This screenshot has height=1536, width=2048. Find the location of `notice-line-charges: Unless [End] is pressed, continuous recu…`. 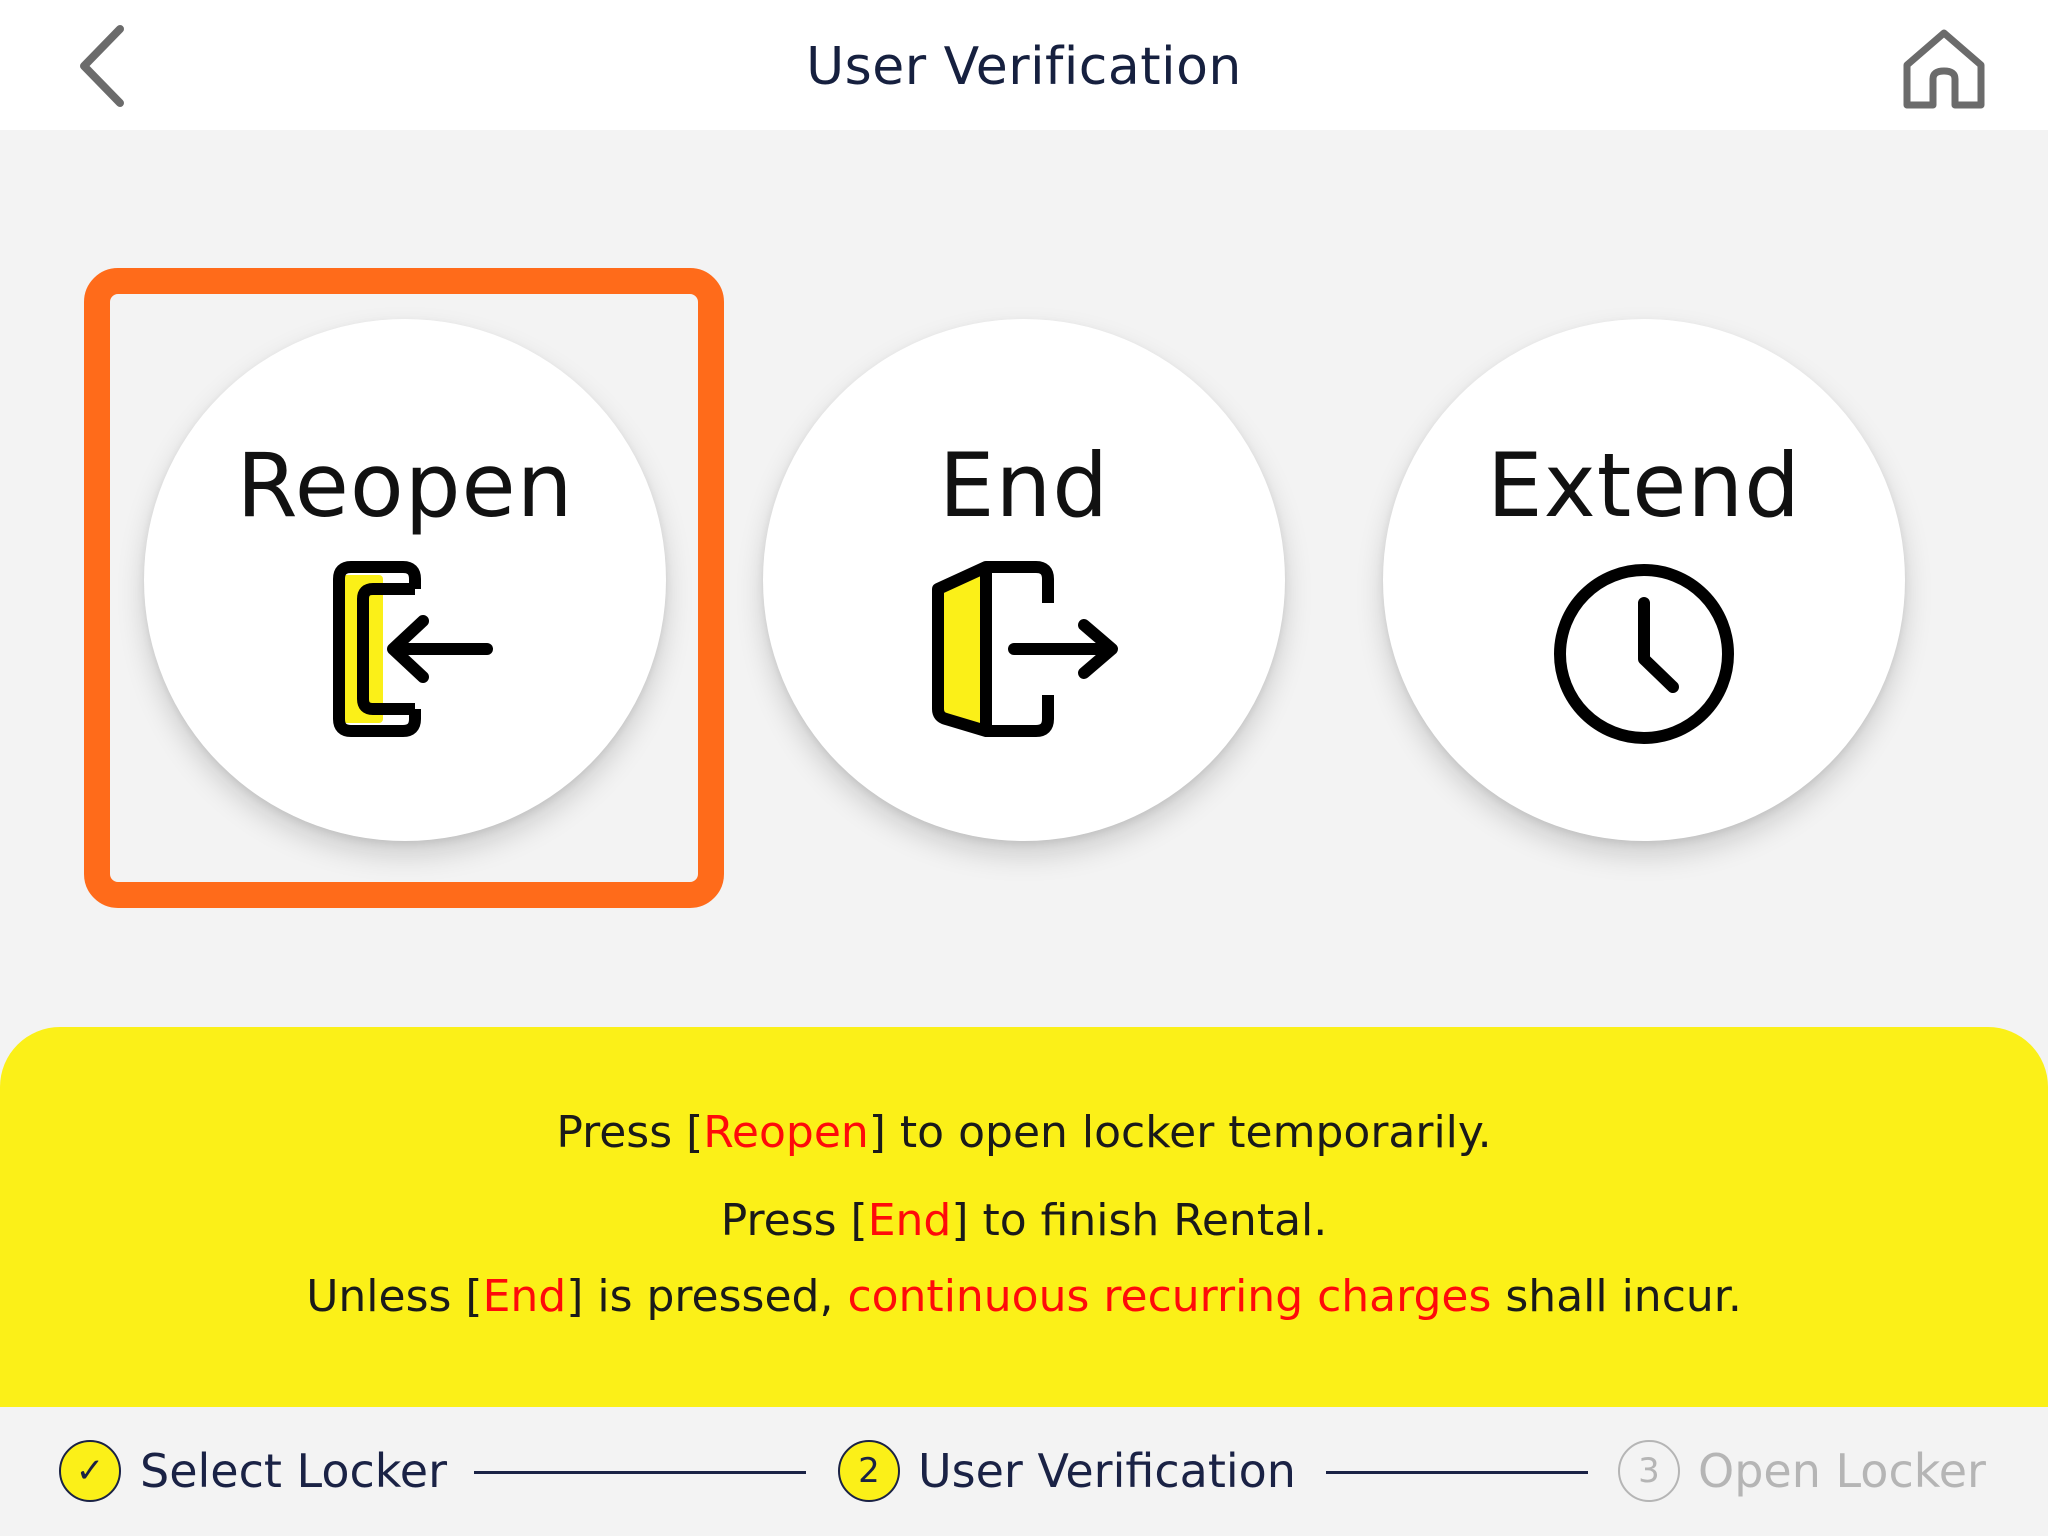

notice-line-charges: Unless [End] is pressed, continuous recu… is located at coordinates (1024, 1296).